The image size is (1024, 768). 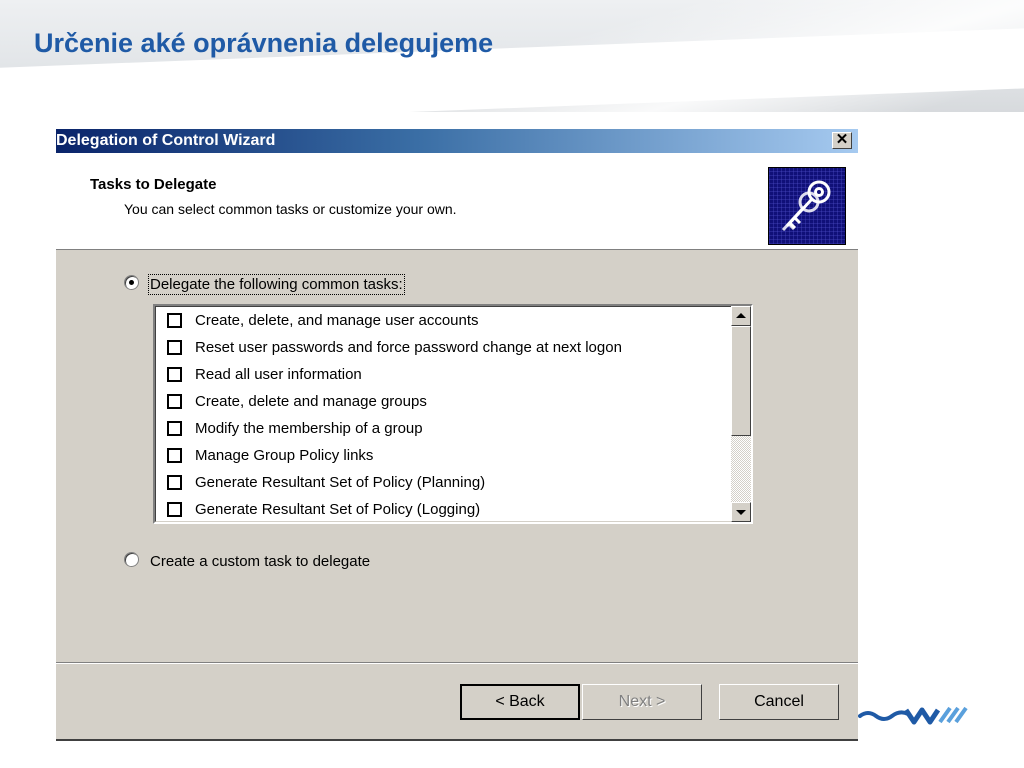 What do you see at coordinates (260, 561) in the screenshot?
I see `radio-label-custom-task: Create a custom task to delegate` at bounding box center [260, 561].